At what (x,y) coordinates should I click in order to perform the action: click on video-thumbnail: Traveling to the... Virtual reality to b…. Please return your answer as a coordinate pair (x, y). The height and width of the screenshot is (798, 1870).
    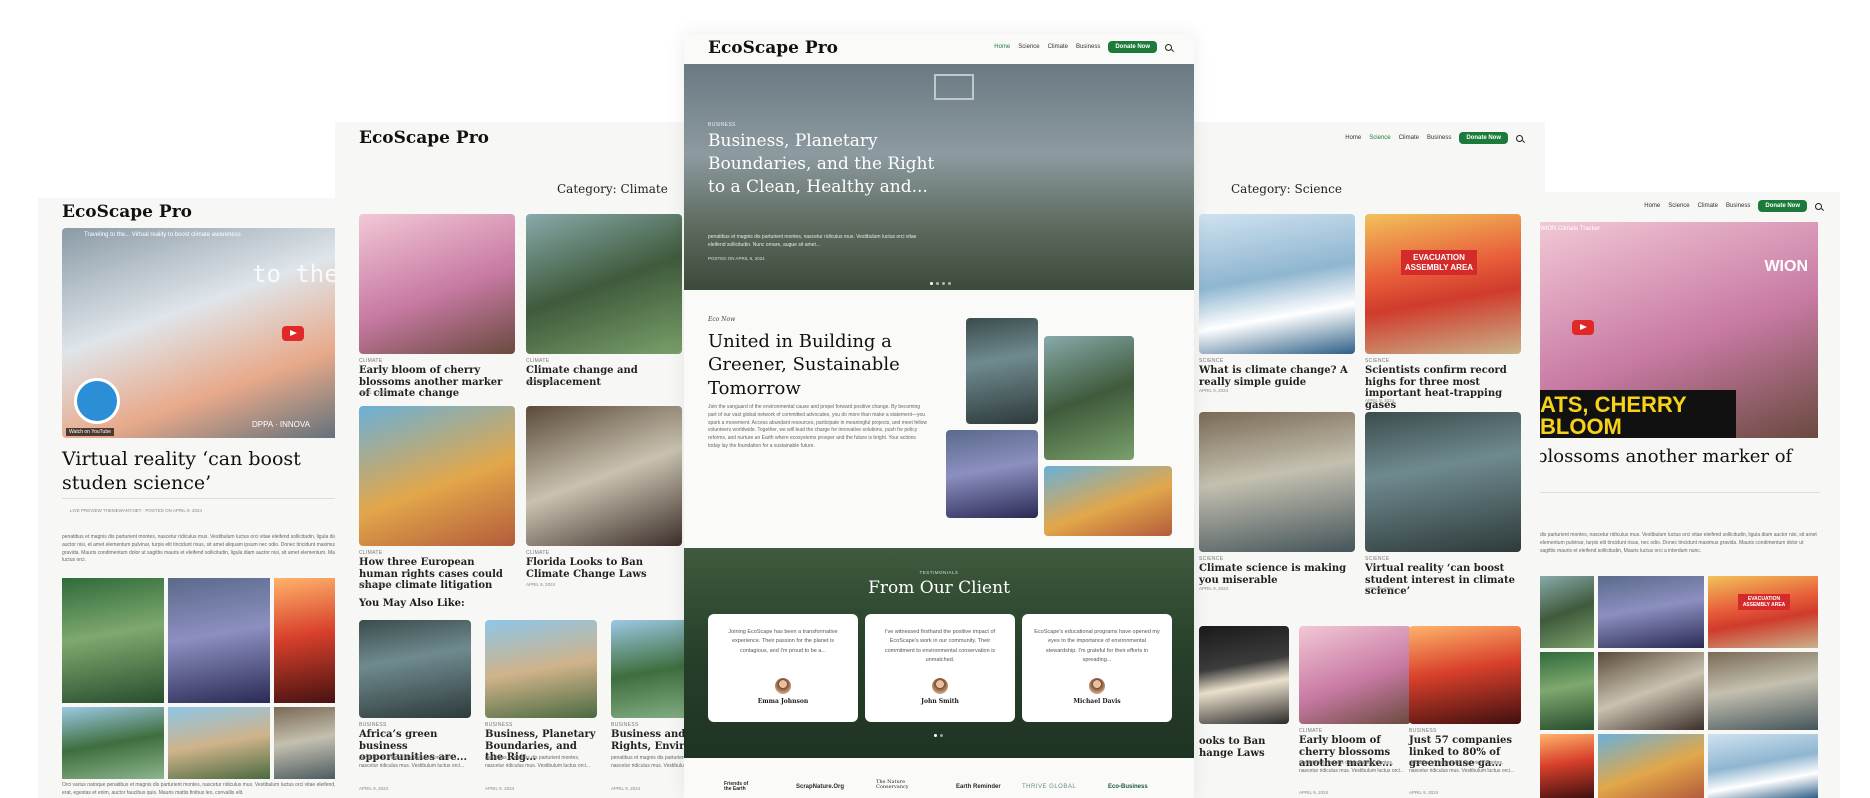
    Looking at the image, I should click on (200, 333).